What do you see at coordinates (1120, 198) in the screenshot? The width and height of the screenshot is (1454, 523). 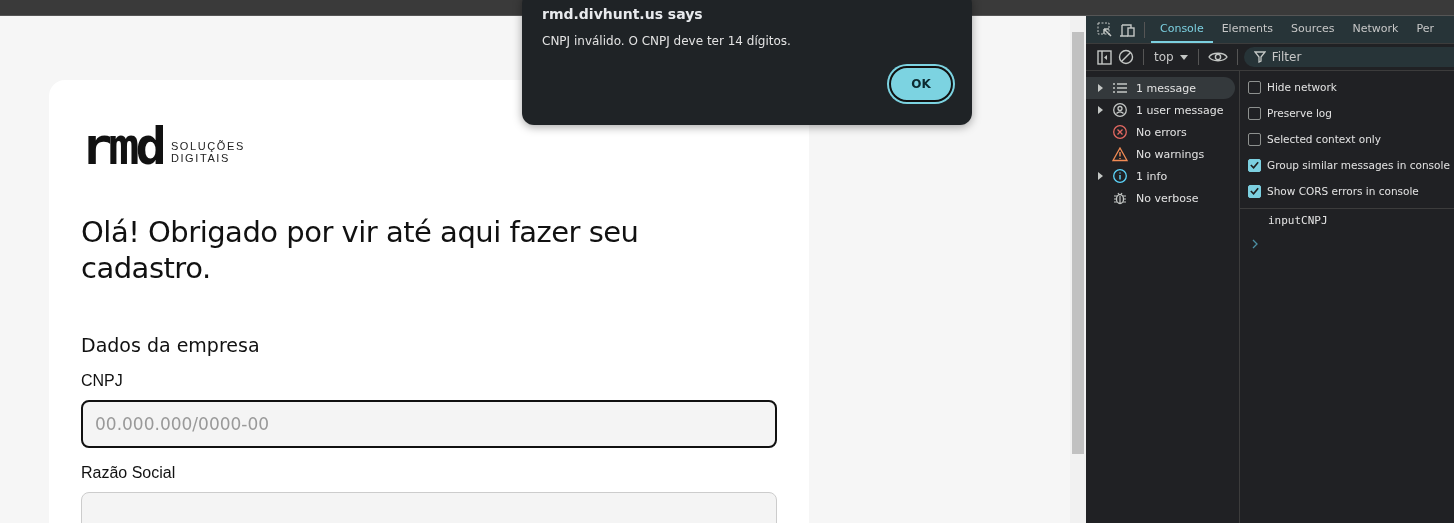 I see `bug-icon` at bounding box center [1120, 198].